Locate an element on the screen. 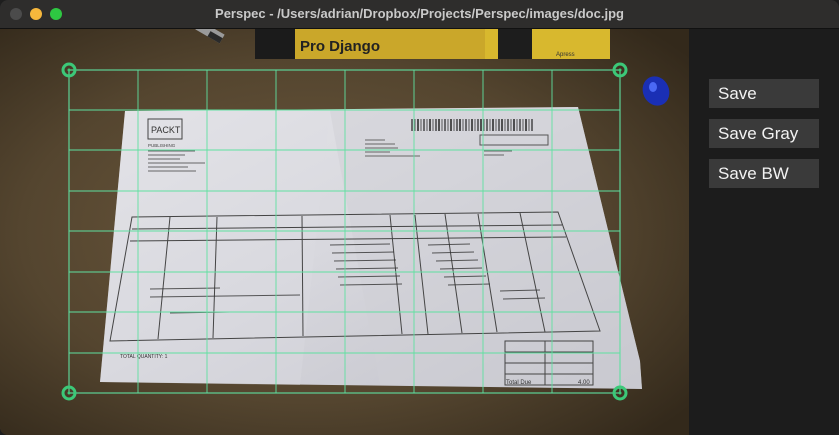  doc-logo: PACKT is located at coordinates (166, 130).